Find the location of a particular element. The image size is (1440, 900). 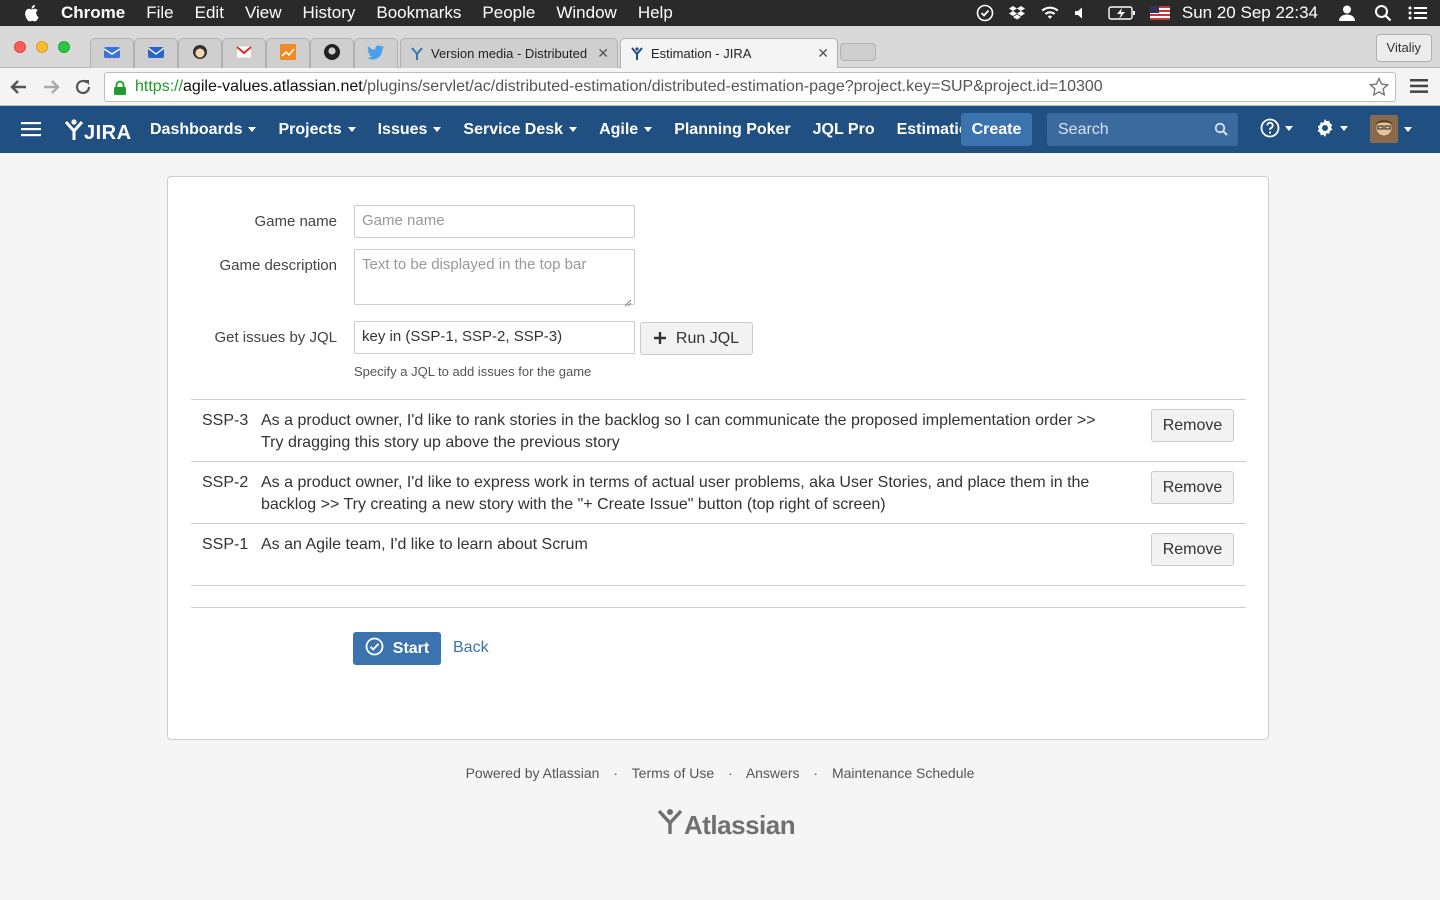

profile-button: Vitaliy is located at coordinates (1403, 48).